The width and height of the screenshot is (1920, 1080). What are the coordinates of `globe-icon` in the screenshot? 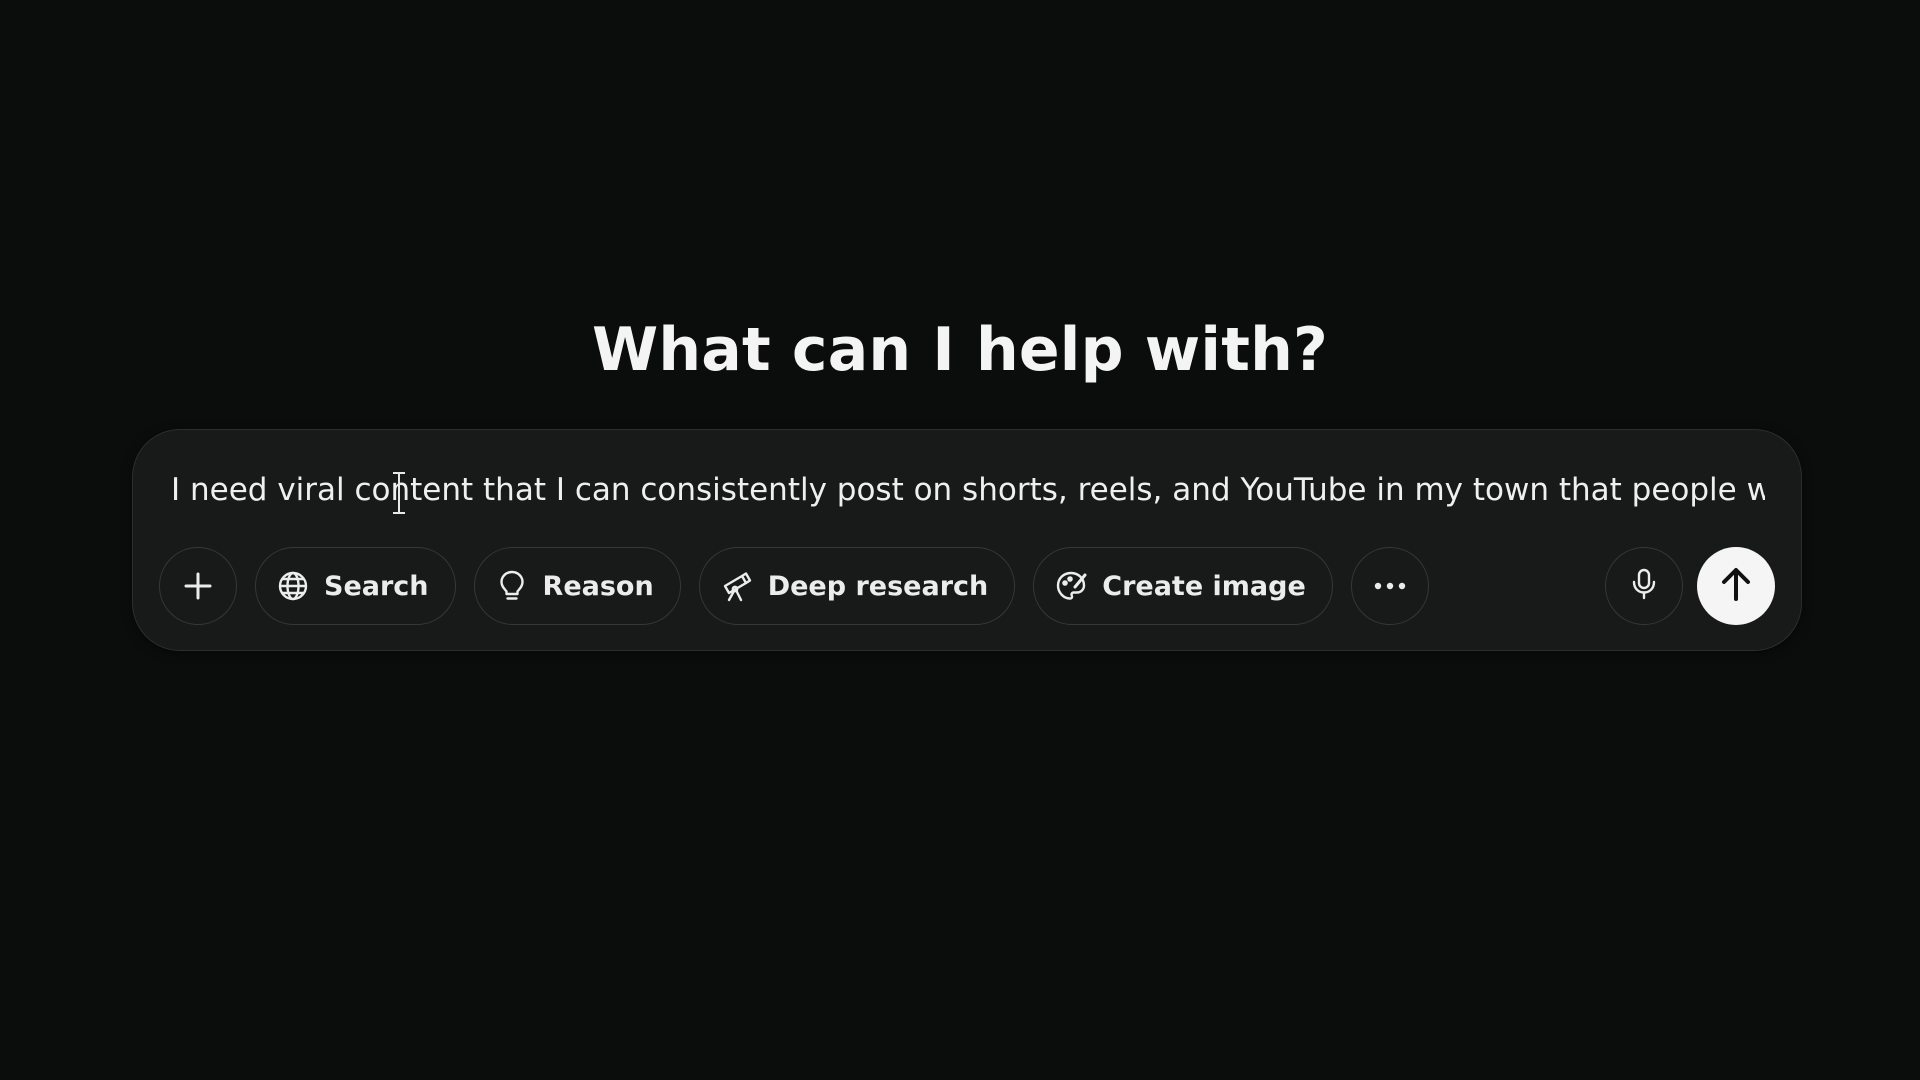 It's located at (293, 586).